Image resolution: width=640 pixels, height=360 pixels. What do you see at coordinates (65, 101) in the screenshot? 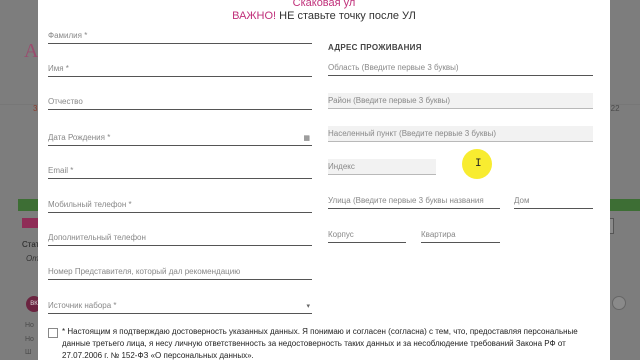
I see `middle-name-label: Отчество` at bounding box center [65, 101].